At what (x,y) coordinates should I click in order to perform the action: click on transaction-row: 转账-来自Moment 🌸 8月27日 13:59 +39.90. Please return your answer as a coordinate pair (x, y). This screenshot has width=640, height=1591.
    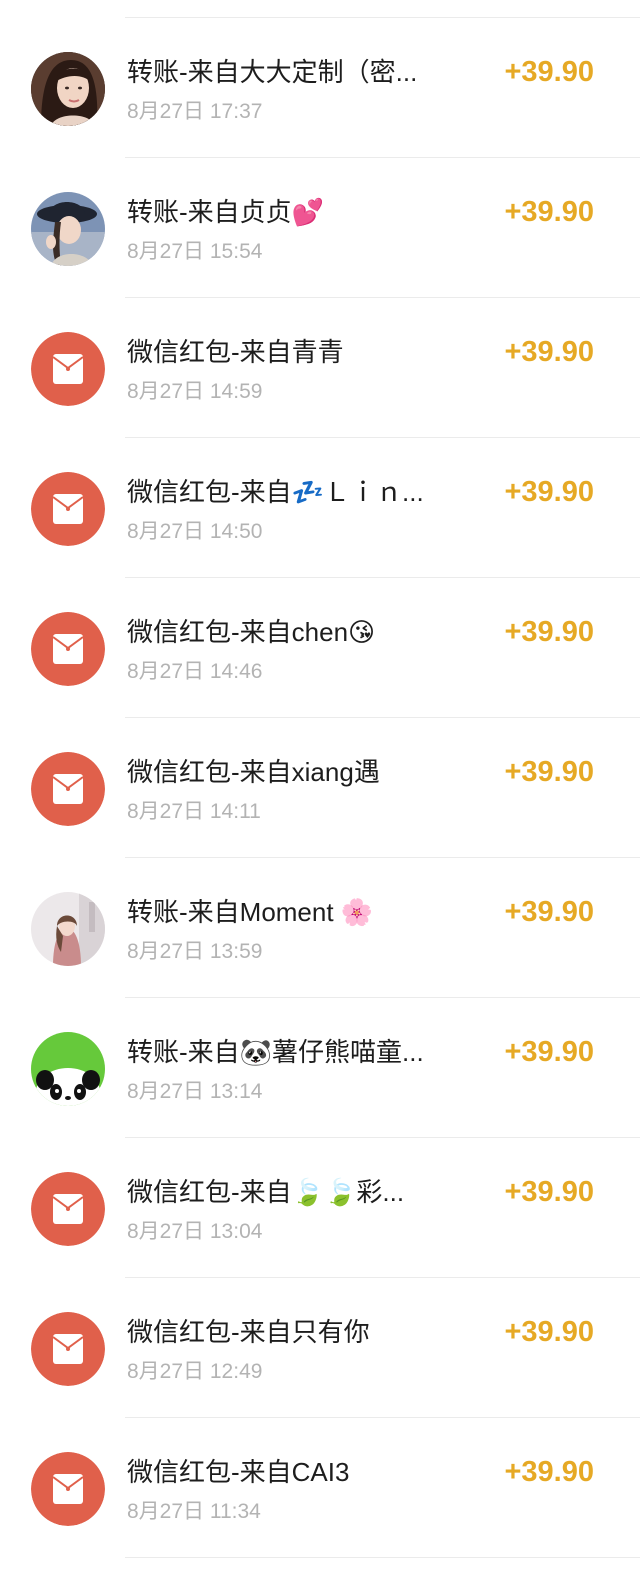
    Looking at the image, I should click on (320, 928).